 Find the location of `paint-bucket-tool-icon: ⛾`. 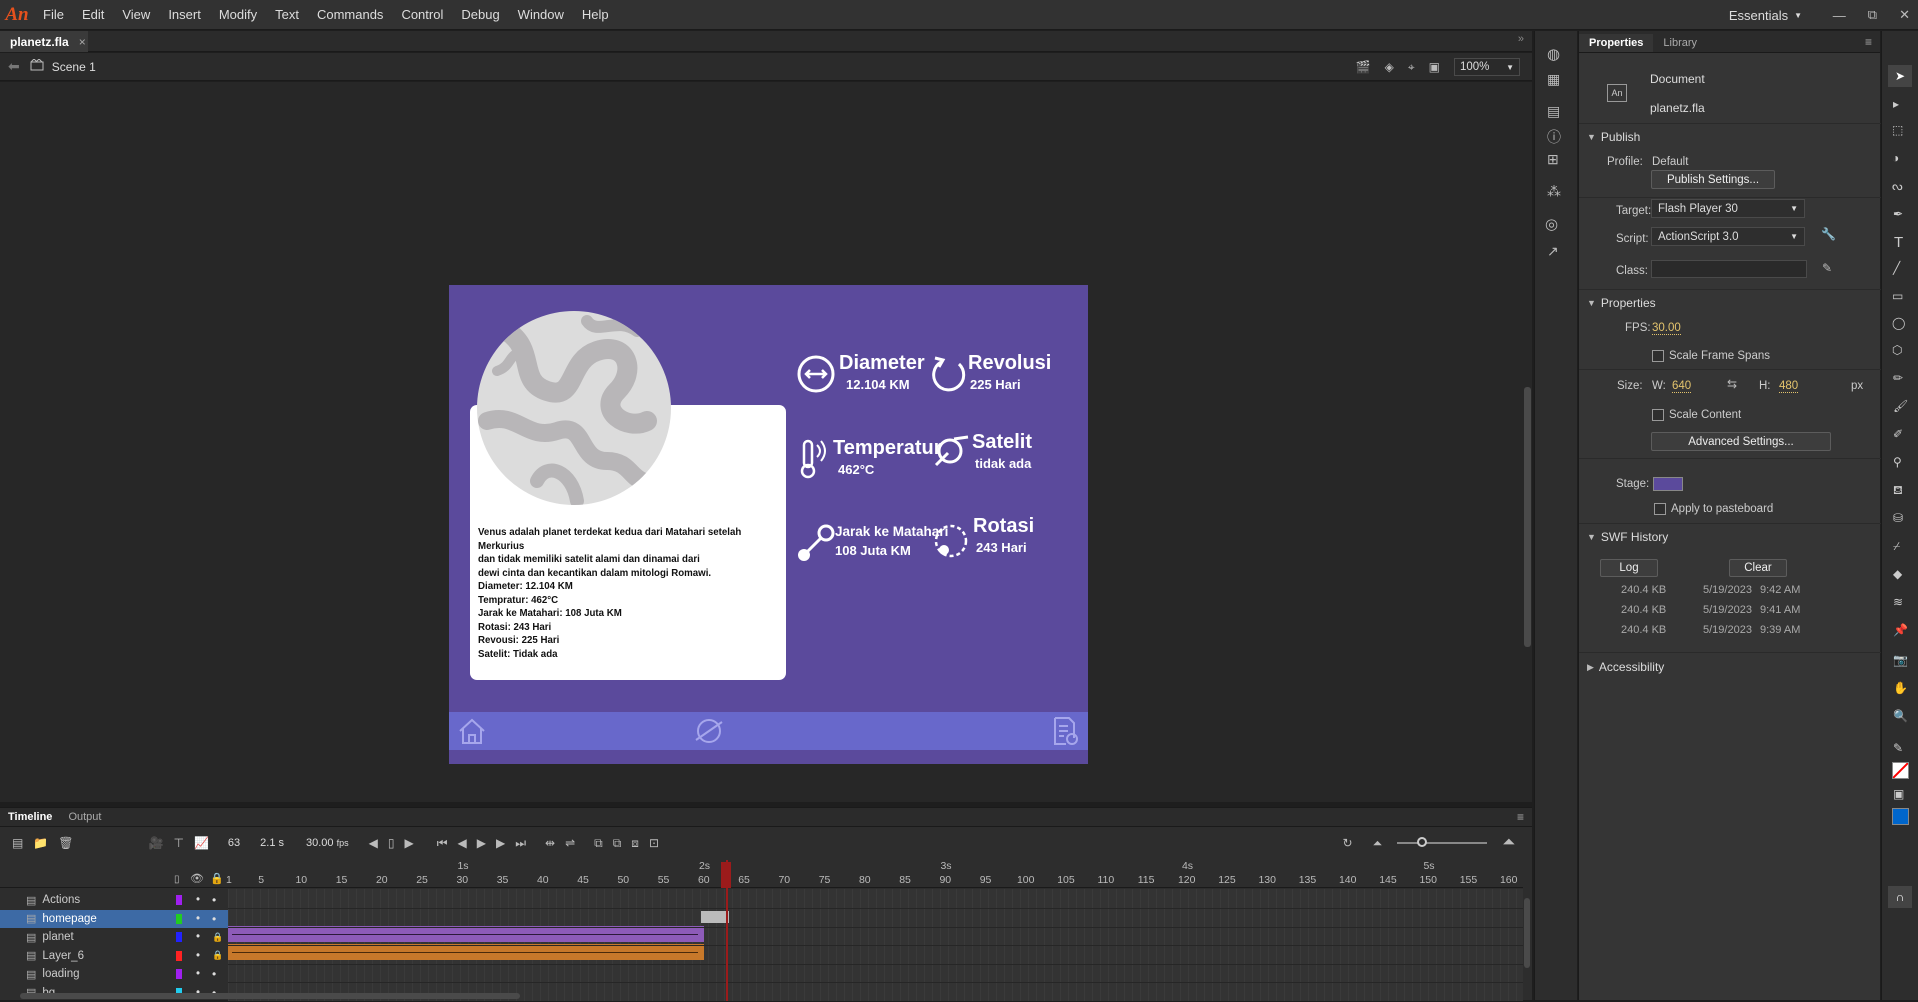

paint-bucket-tool-icon: ⛾ is located at coordinates (1898, 491).